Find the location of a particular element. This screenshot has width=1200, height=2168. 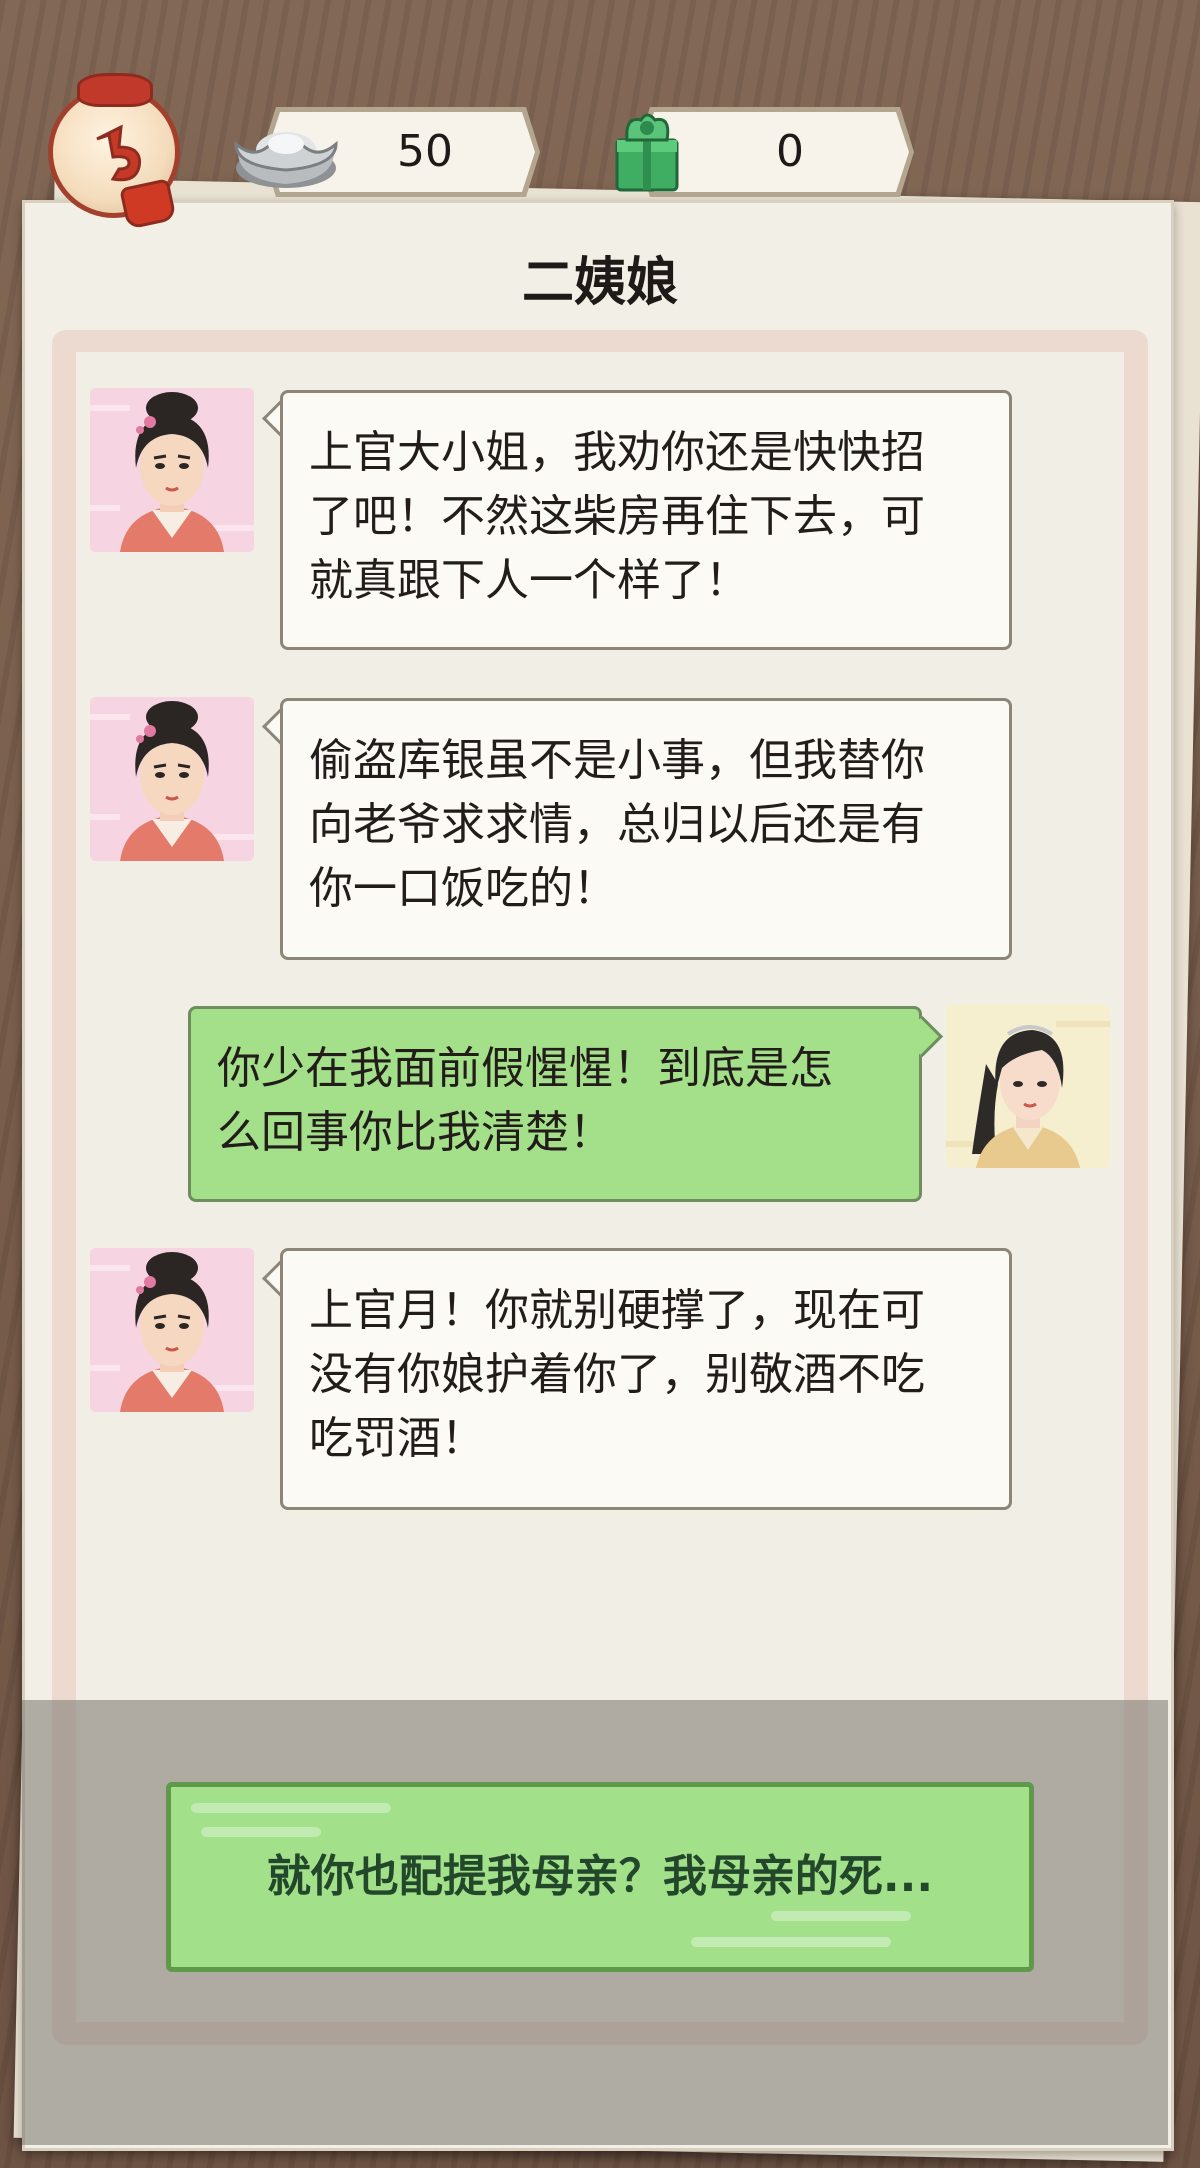

player-avatar is located at coordinates (1028, 1086).